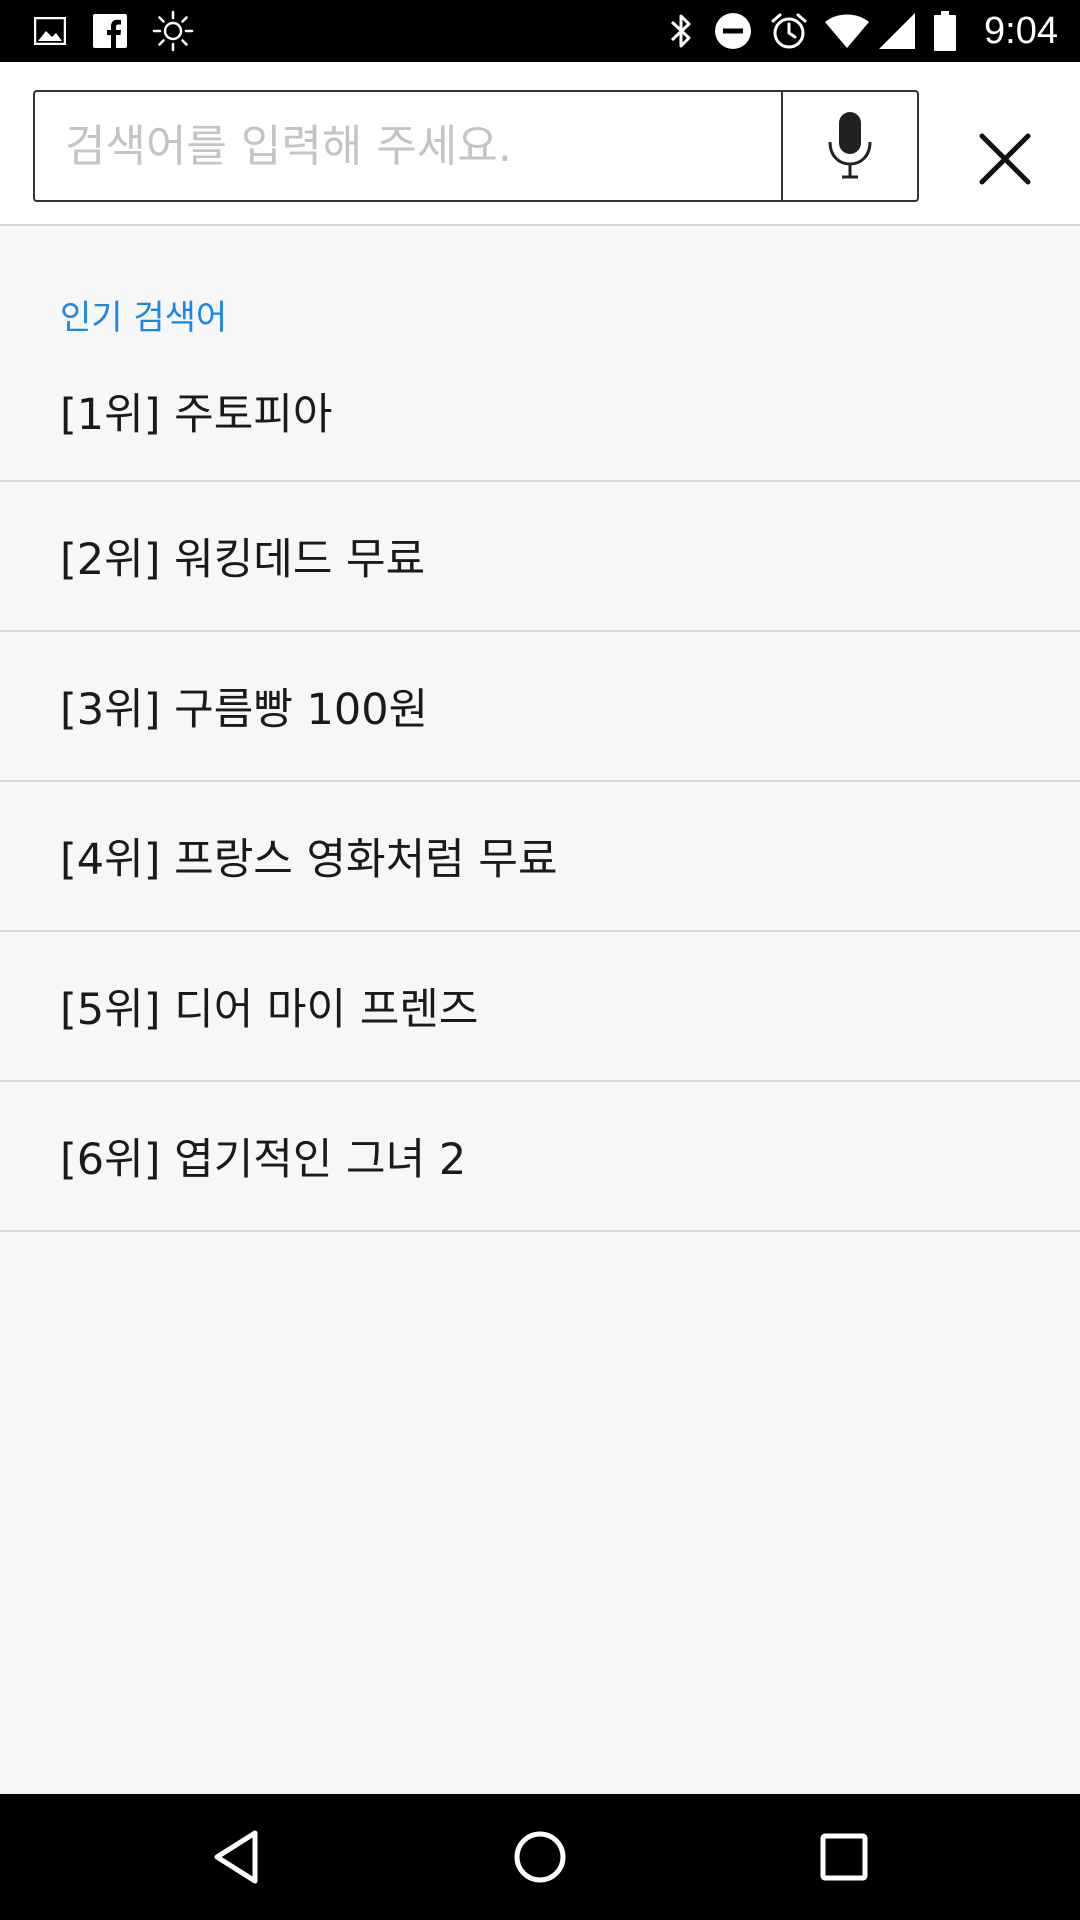 The image size is (1080, 1920). What do you see at coordinates (540, 415) in the screenshot?
I see `list-item: [1위] 주토피아` at bounding box center [540, 415].